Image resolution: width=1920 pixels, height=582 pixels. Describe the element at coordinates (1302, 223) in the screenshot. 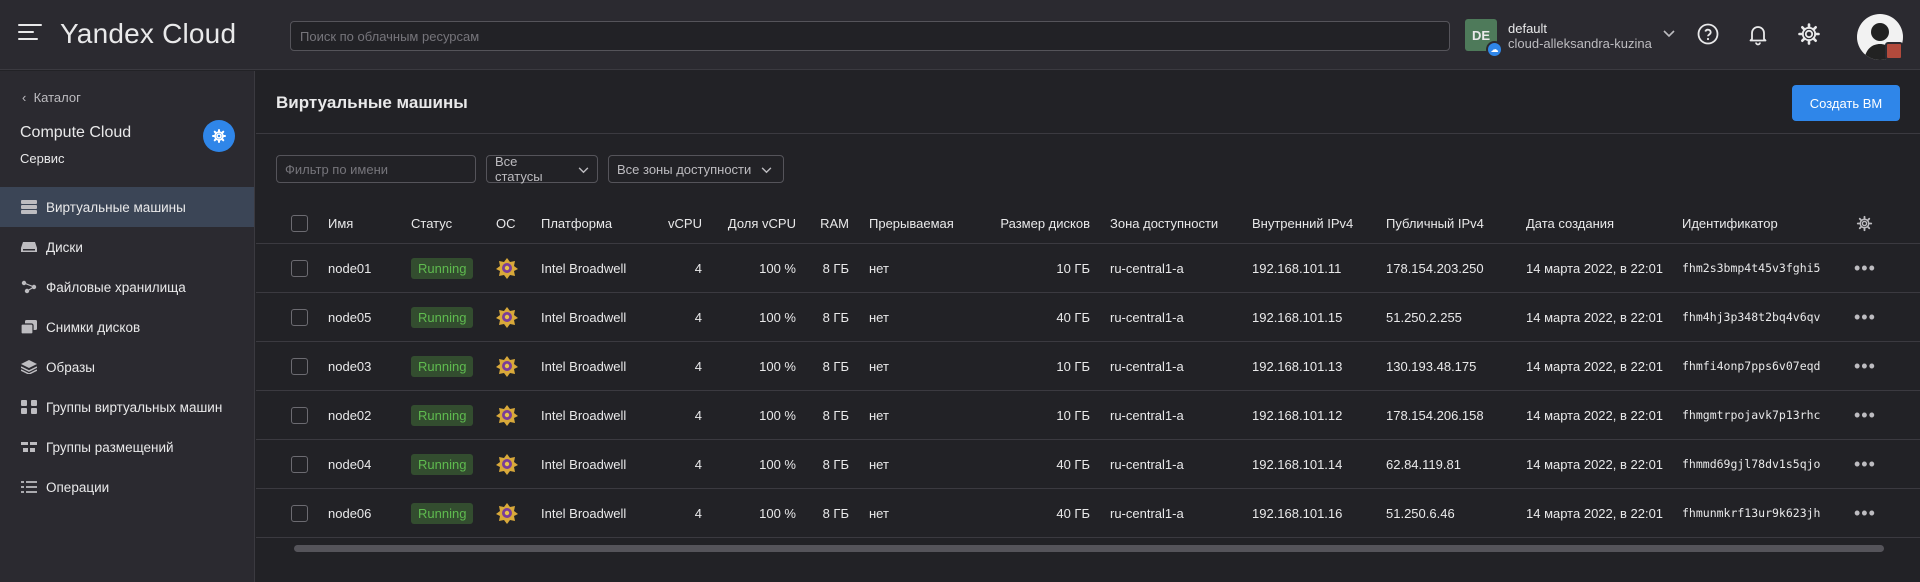

I see `col-internal-ip: Внутренний IPv4` at that location.